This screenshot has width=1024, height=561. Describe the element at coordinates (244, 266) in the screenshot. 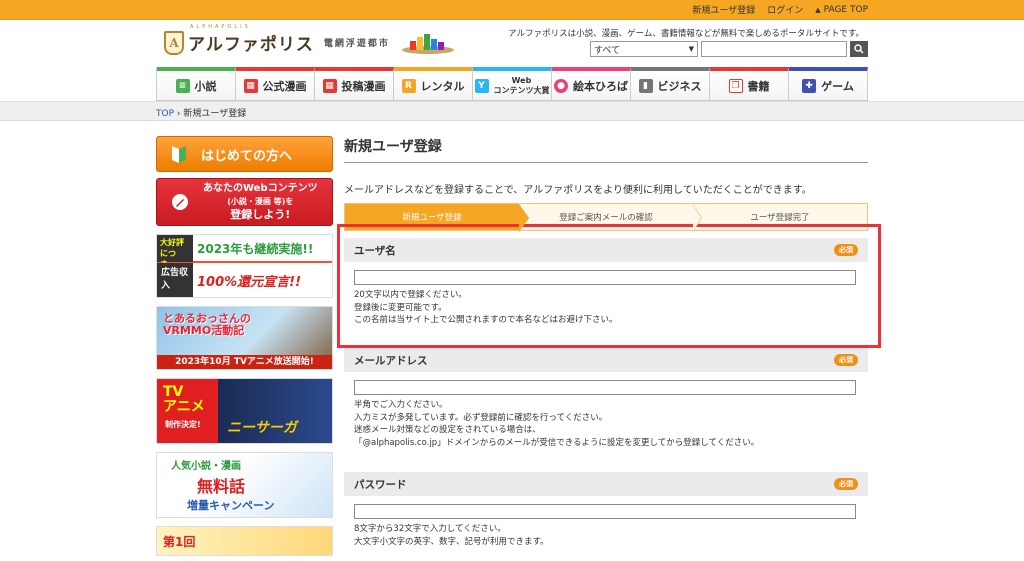

I see `ad-revenue-banner: 大好評につき、 2023年も継続実施!! 広告収入 100%還元宣言!!` at that location.